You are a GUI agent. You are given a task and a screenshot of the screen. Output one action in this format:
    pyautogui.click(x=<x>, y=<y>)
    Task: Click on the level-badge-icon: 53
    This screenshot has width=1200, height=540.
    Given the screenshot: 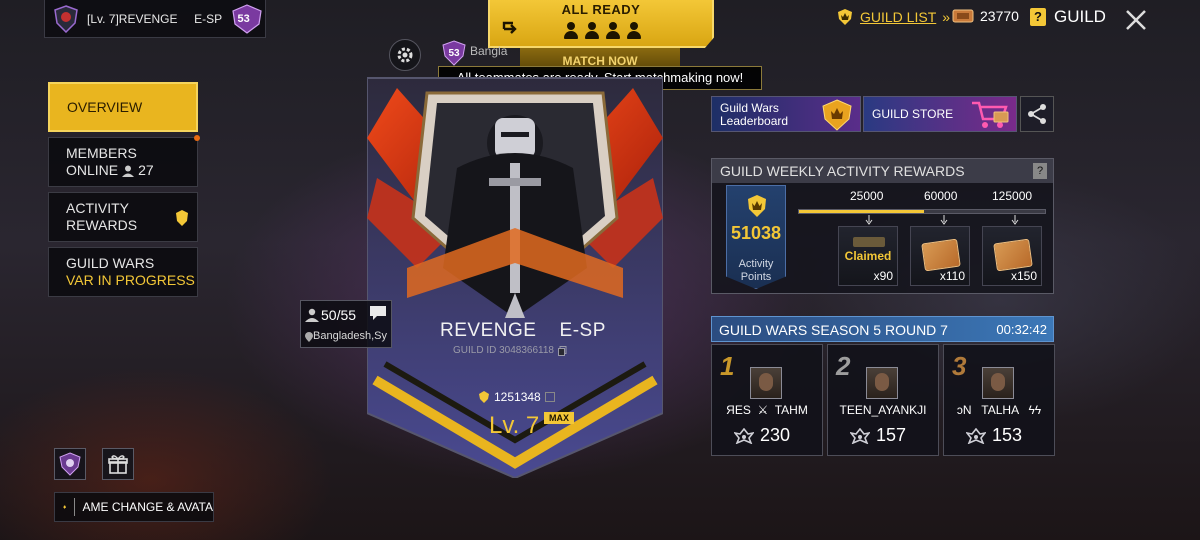 What is the action you would take?
    pyautogui.click(x=246, y=18)
    